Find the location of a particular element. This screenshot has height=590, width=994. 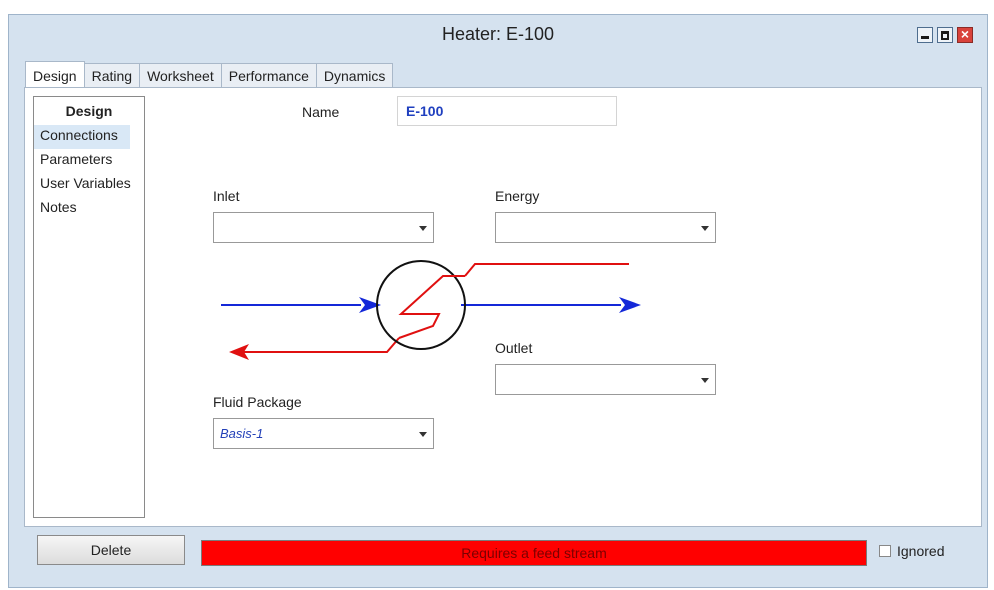

energy-stream-line is located at coordinates (546, 270).